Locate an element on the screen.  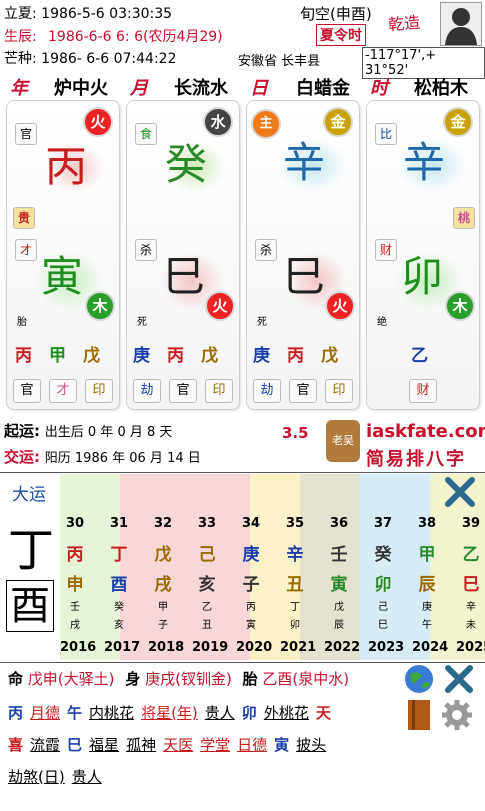
shensha-item: 学堂 is located at coordinates (215, 745).